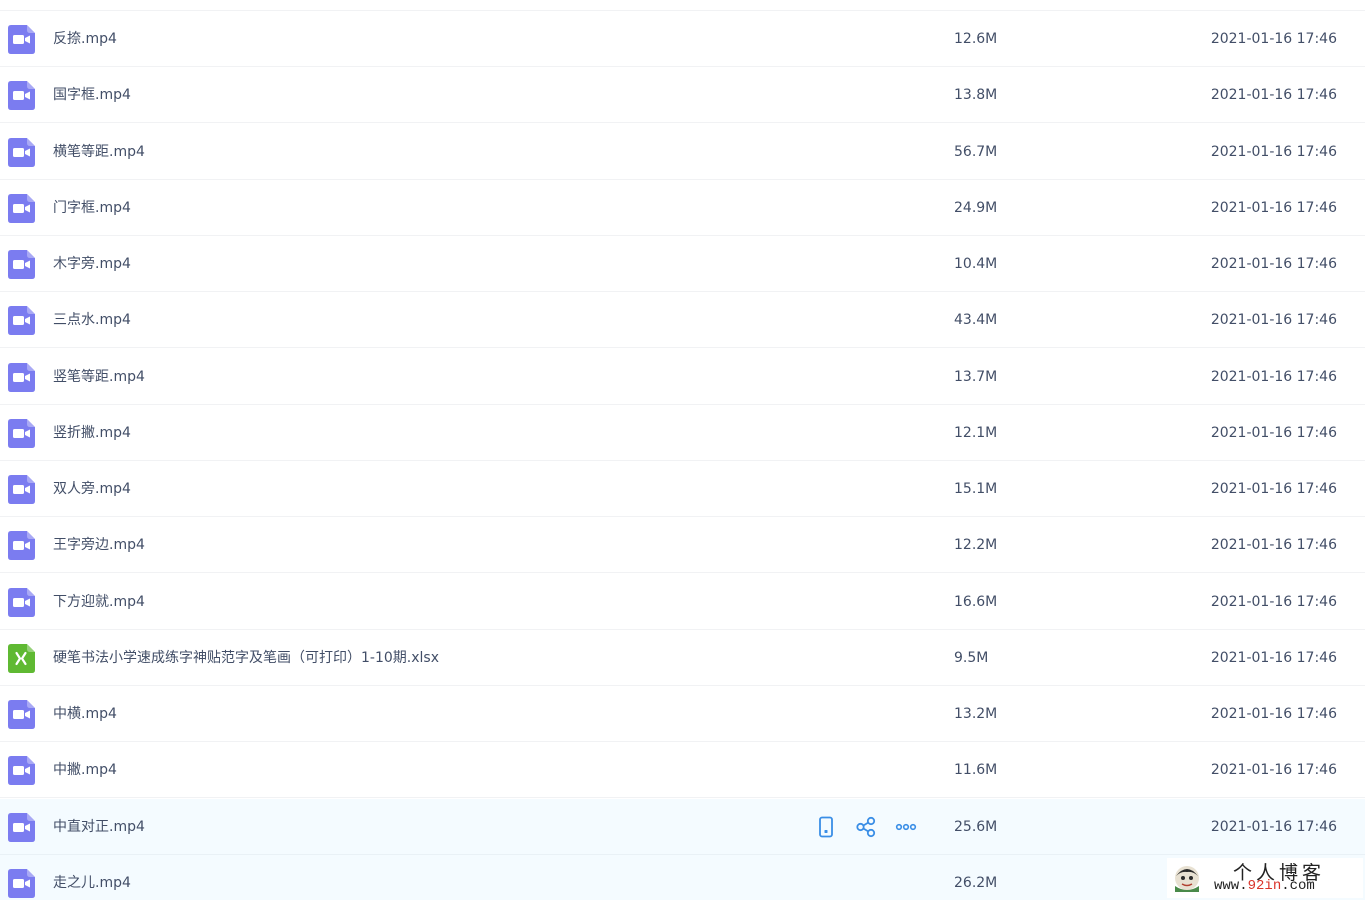 This screenshot has width=1365, height=900. What do you see at coordinates (682, 545) in the screenshot?
I see `file-row: 王字旁边.mp4 12.2M 2021-01-16 17:46` at bounding box center [682, 545].